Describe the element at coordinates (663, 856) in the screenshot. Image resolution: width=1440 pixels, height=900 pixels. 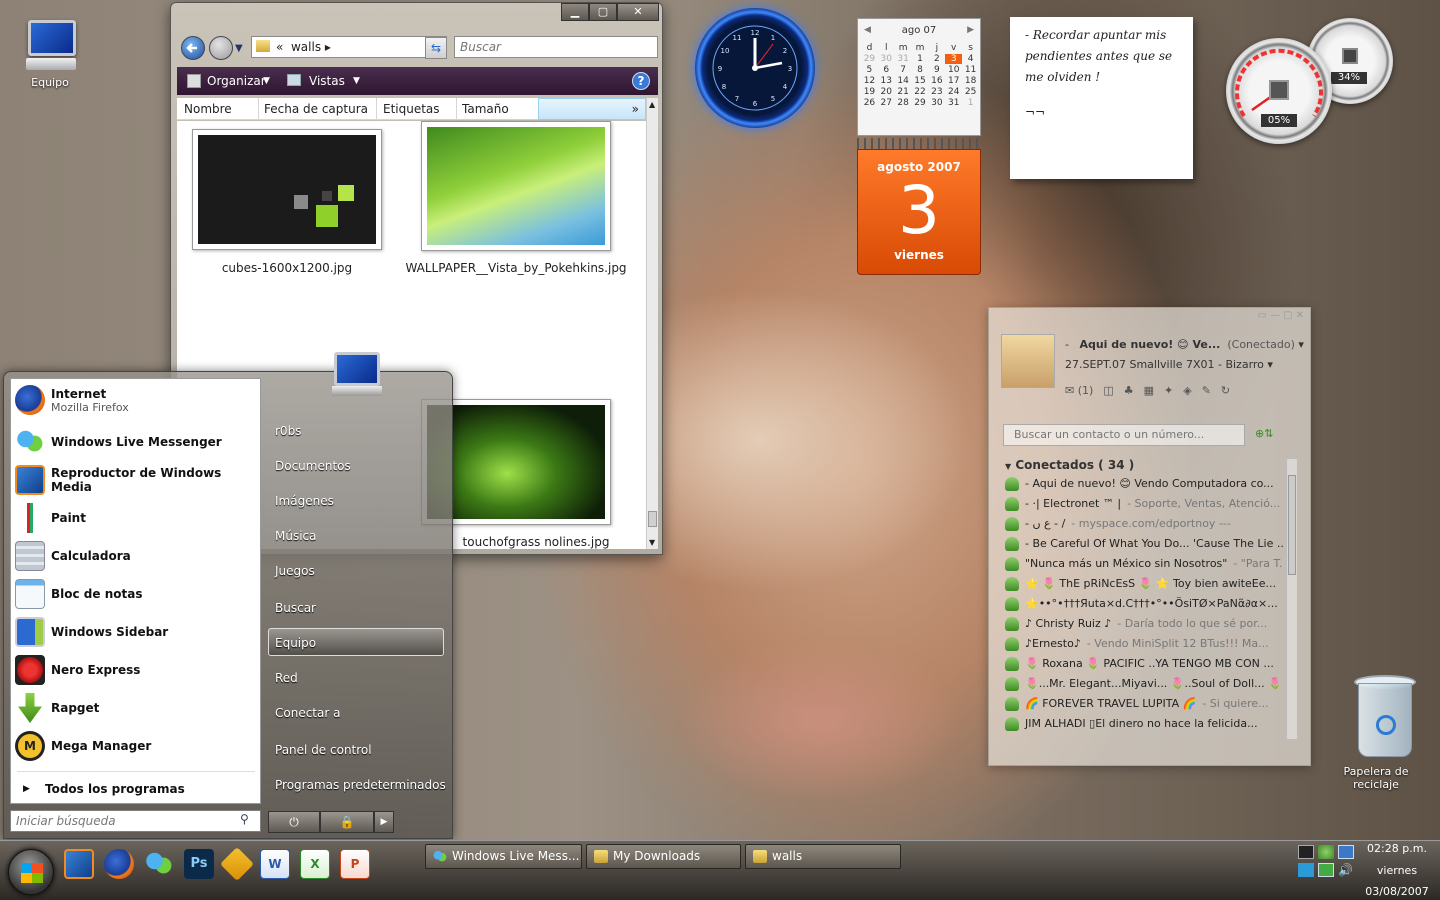
I see `taskbar-window-downloads: My Downloads` at that location.